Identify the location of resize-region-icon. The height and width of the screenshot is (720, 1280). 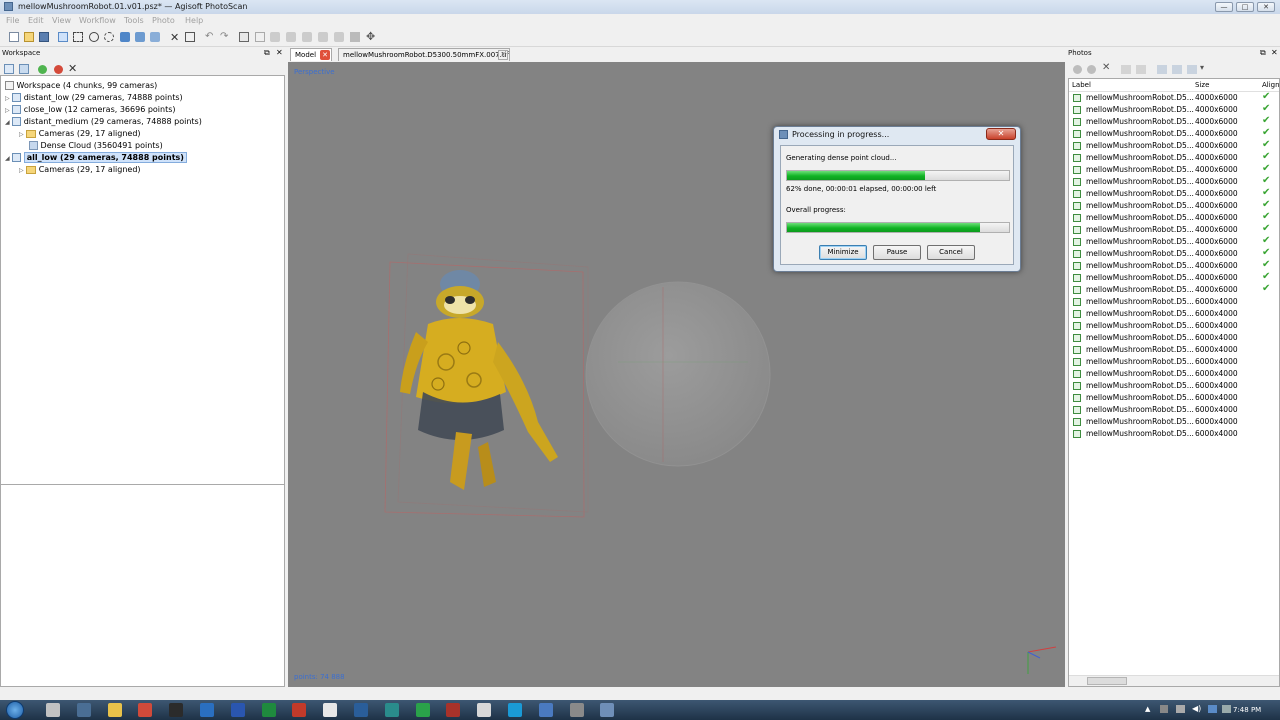
(155, 37).